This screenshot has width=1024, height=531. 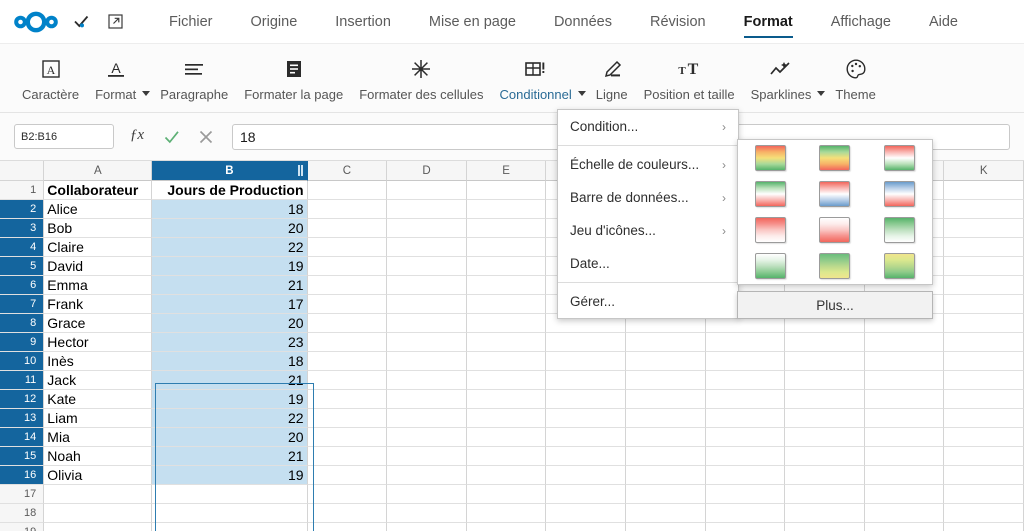 I want to click on cell-b12: 19, so click(x=230, y=399).